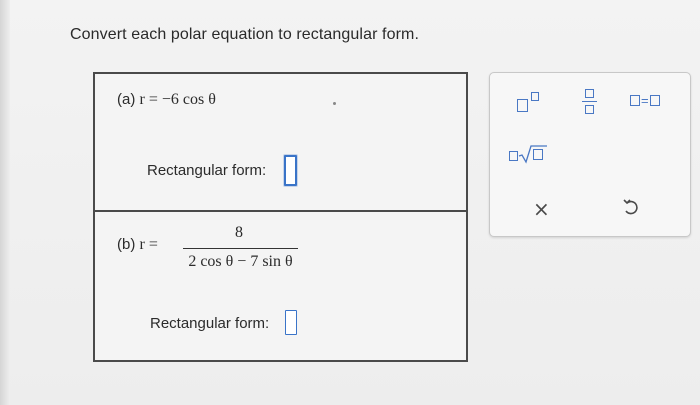 The height and width of the screenshot is (405, 700). I want to click on mixed-number-icon: =, so click(650, 101).